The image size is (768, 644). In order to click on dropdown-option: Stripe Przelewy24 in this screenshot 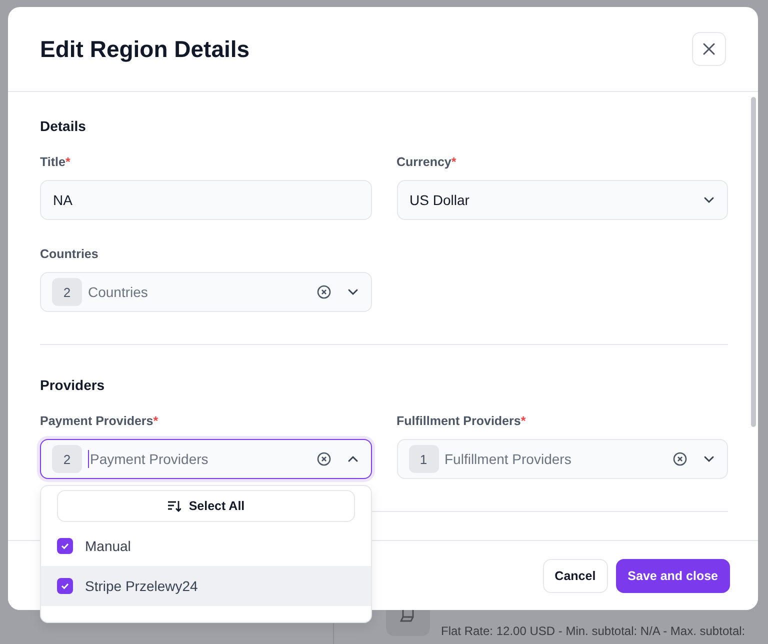, I will do `click(205, 586)`.